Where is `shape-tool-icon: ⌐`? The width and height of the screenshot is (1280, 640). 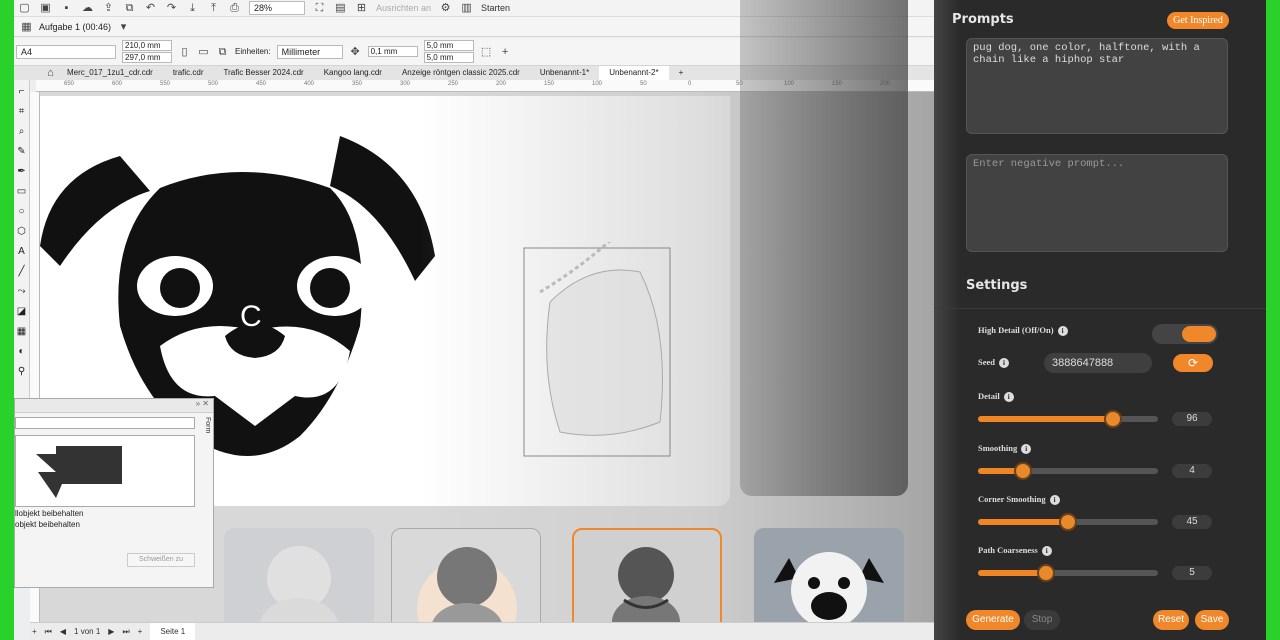
shape-tool-icon: ⌐ is located at coordinates (21, 96).